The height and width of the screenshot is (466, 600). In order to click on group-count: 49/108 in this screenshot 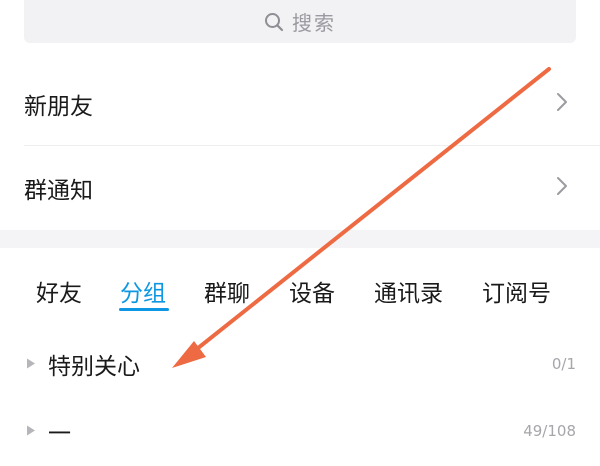, I will do `click(549, 431)`.